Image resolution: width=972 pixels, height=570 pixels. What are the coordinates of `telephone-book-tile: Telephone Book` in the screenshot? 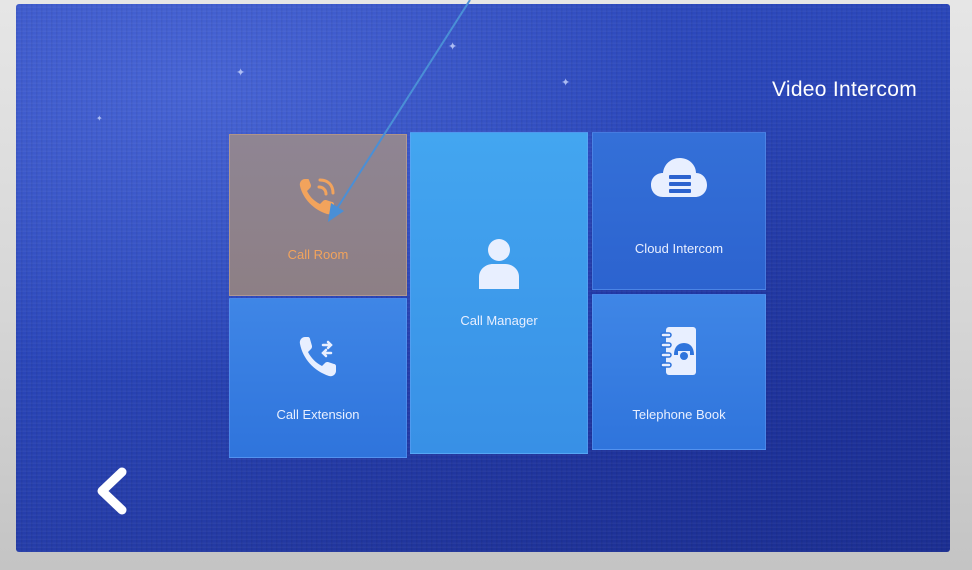 It's located at (679, 372).